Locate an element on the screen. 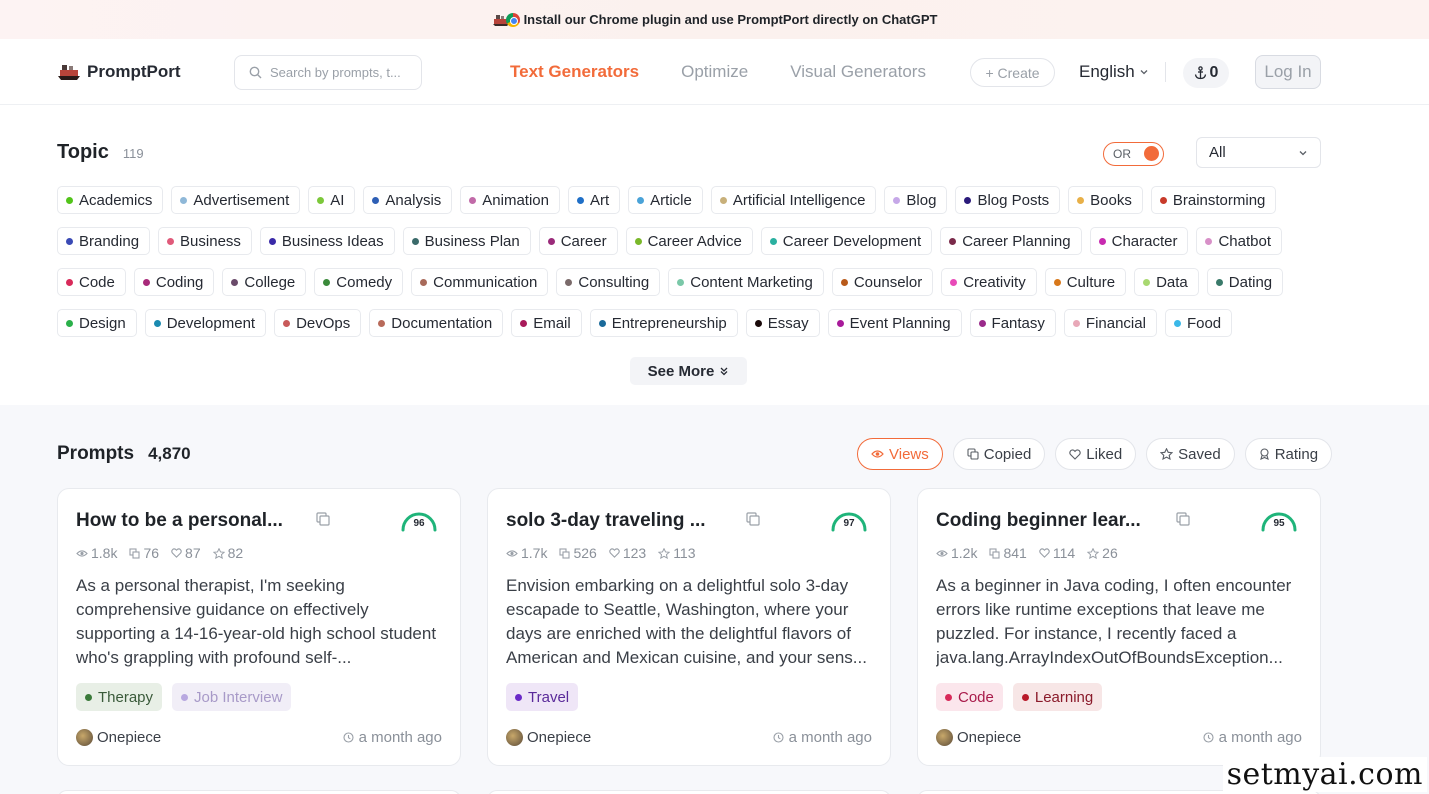  topic-tag: Career Advice is located at coordinates (689, 241).